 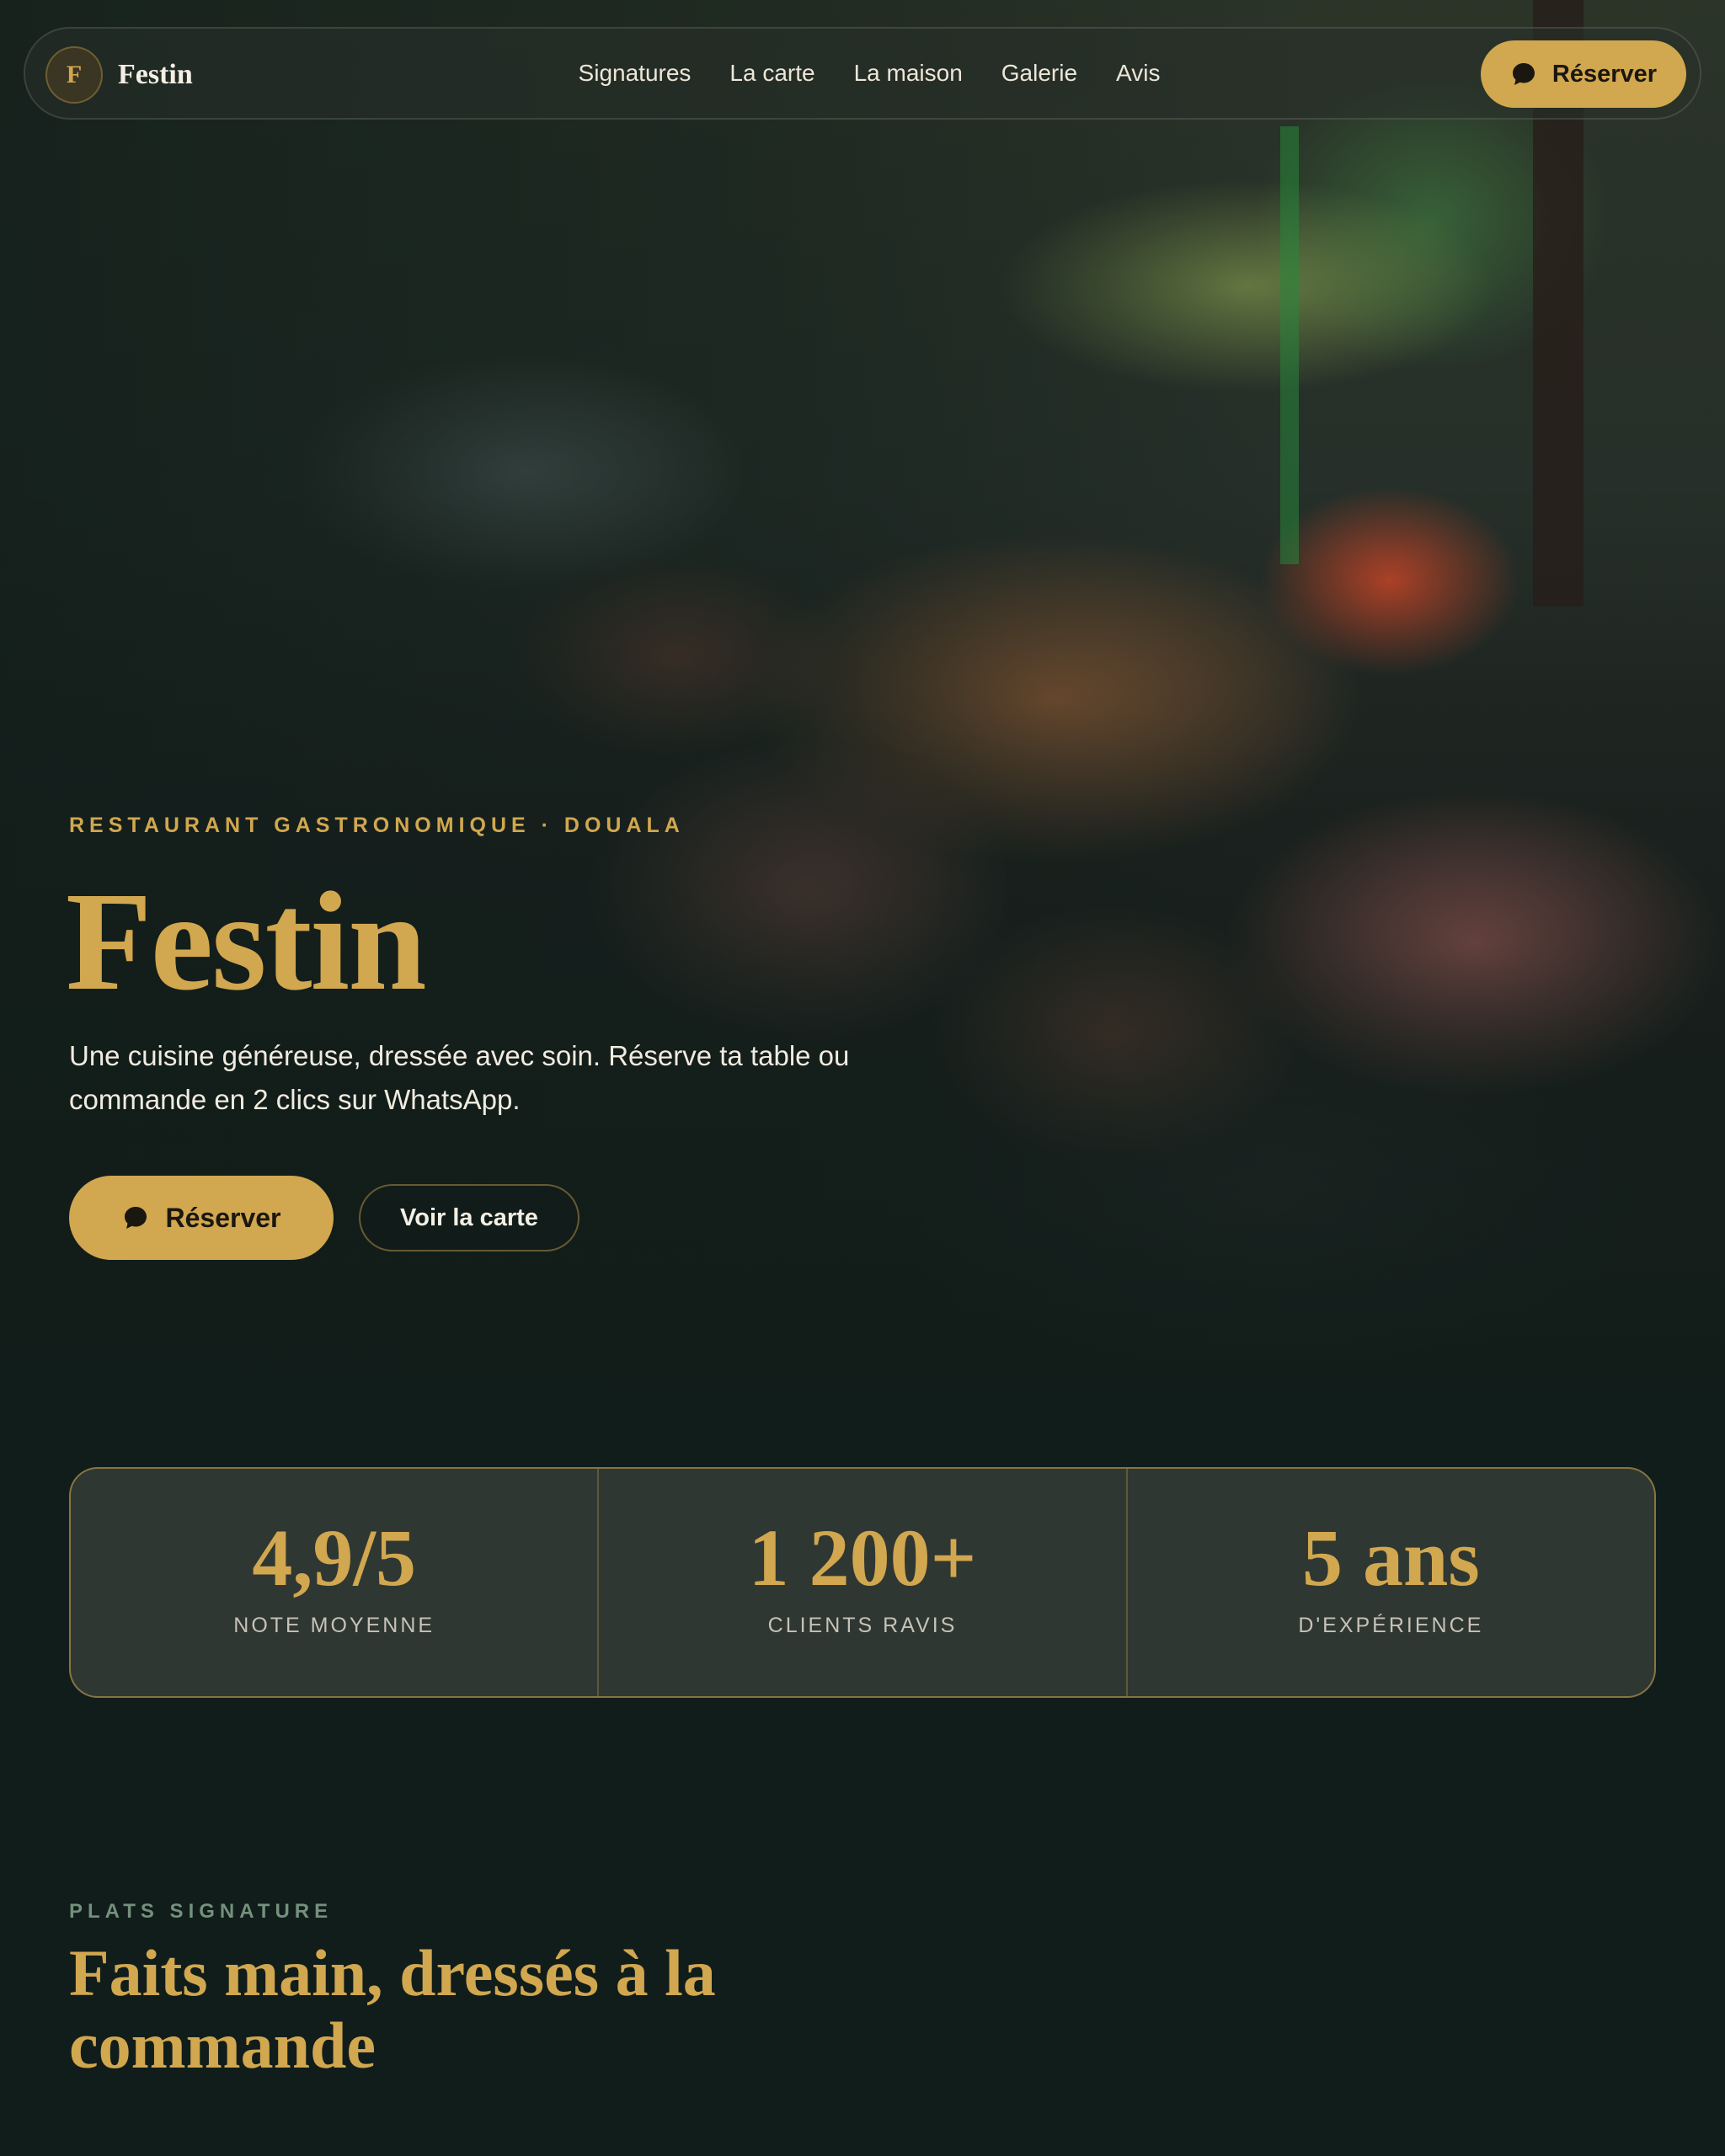 What do you see at coordinates (1391, 1625) in the screenshot?
I see `stat-label: D'EXPÉRIENCE` at bounding box center [1391, 1625].